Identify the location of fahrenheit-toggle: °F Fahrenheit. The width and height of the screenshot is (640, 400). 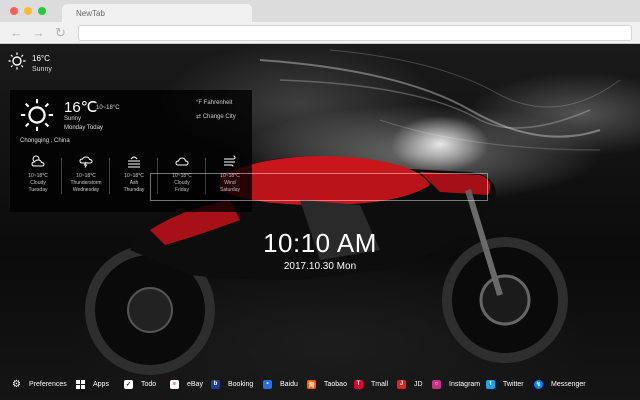
(214, 103).